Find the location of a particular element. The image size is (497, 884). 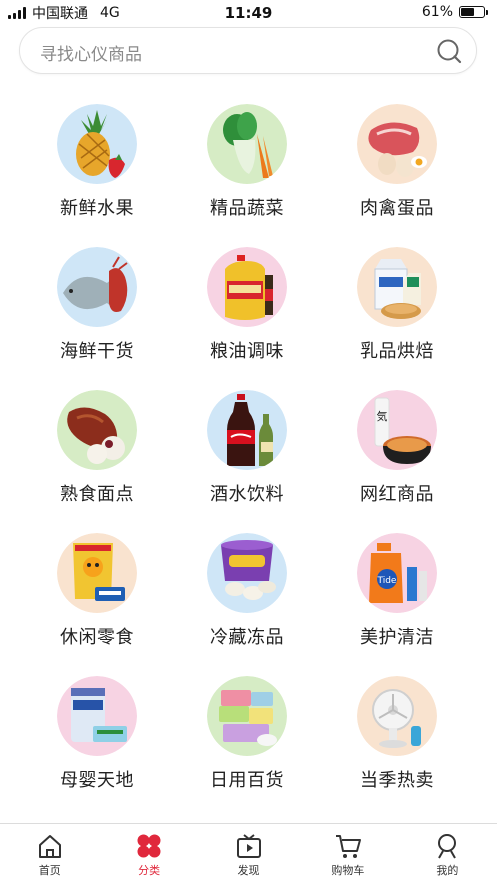

category-label: 休闲零食 is located at coordinates (97, 637).